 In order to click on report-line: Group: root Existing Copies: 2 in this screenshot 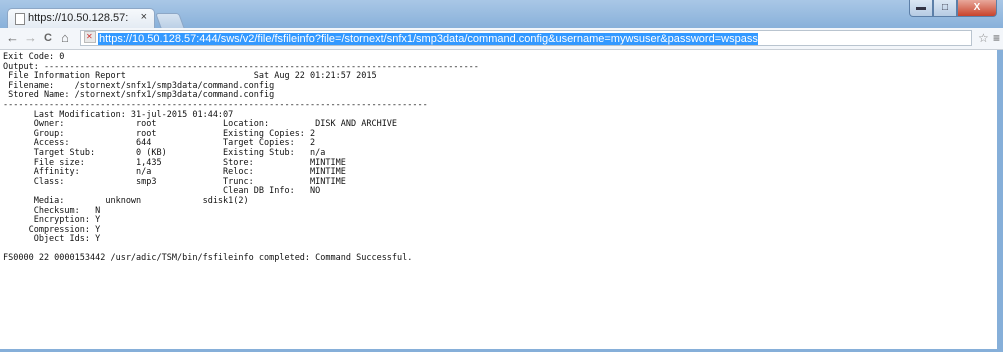, I will do `click(159, 133)`.